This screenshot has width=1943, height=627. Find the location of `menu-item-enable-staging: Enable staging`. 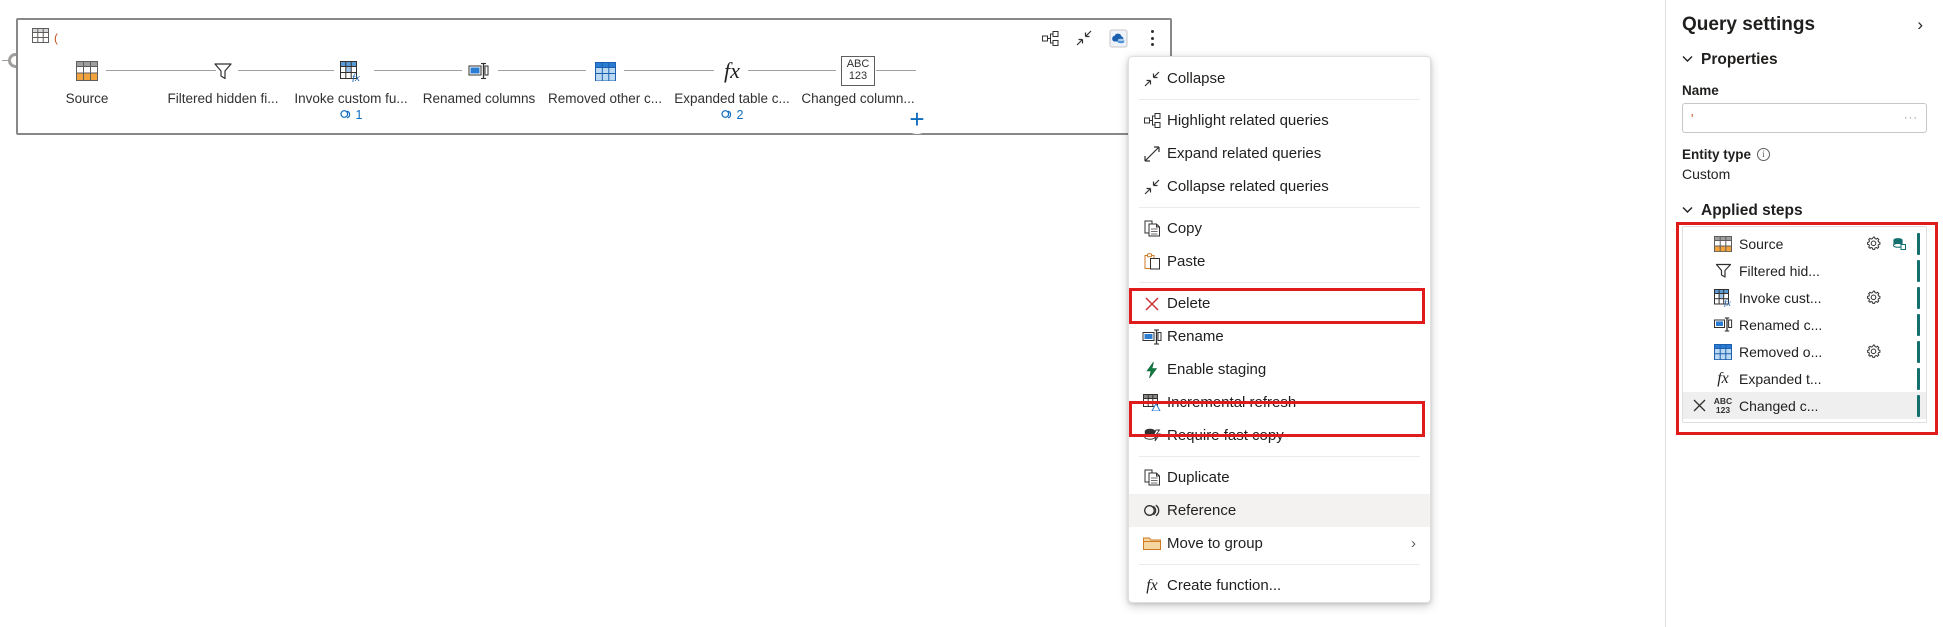

menu-item-enable-staging: Enable staging is located at coordinates (1279, 369).